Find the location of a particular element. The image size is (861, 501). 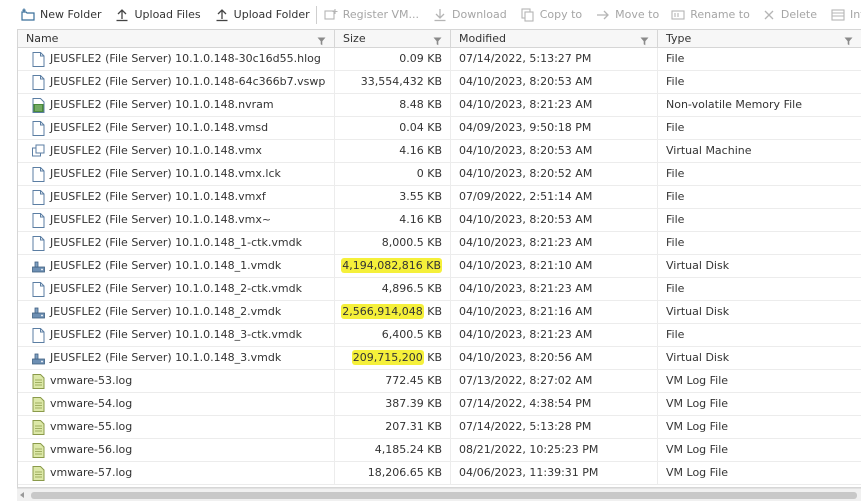

cell-size: 4.16 KB is located at coordinates (393, 220).